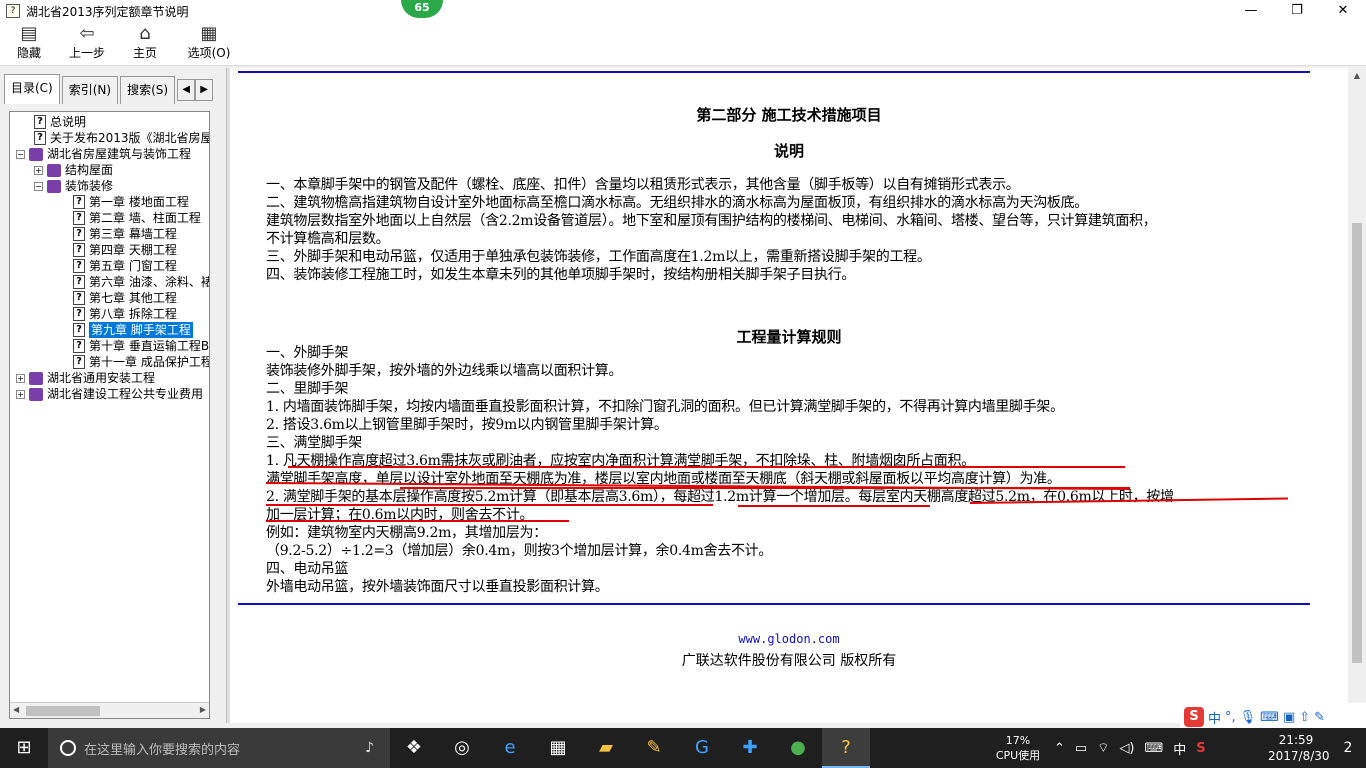 This screenshot has height=768, width=1366. I want to click on tree-item-label: 第三章 幕墙工程, so click(133, 234).